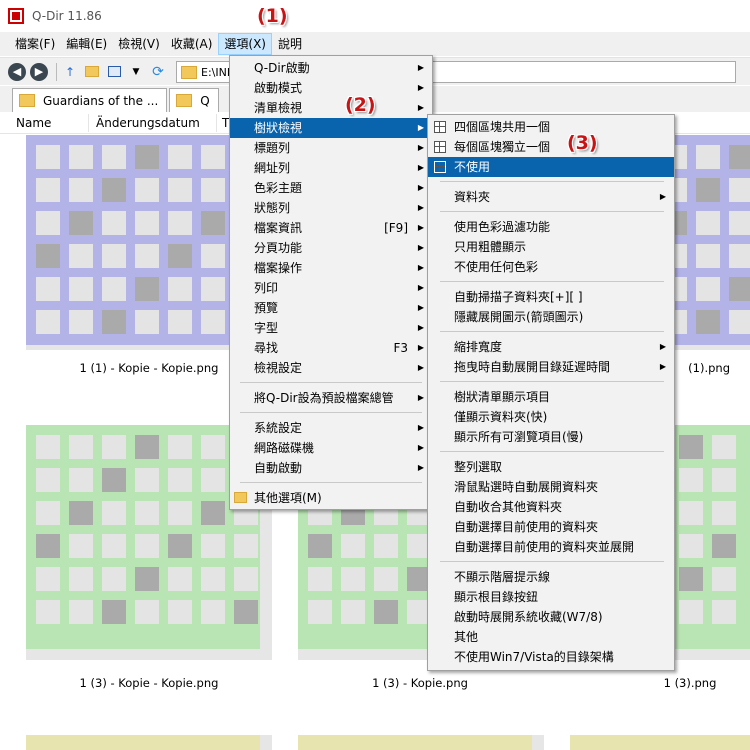 Image resolution: width=750 pixels, height=750 pixels. I want to click on menu-item-label: 狀態列, so click(272, 208).